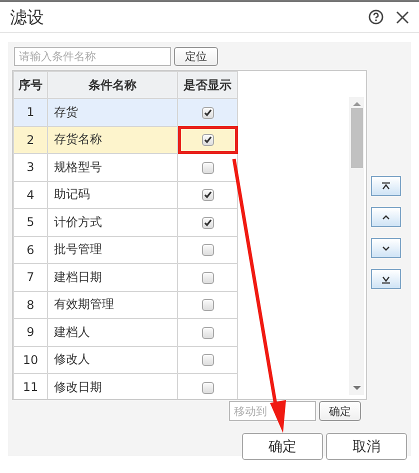 The width and height of the screenshot is (419, 473). Describe the element at coordinates (31, 167) in the screenshot. I see `table-cell: 3` at that location.